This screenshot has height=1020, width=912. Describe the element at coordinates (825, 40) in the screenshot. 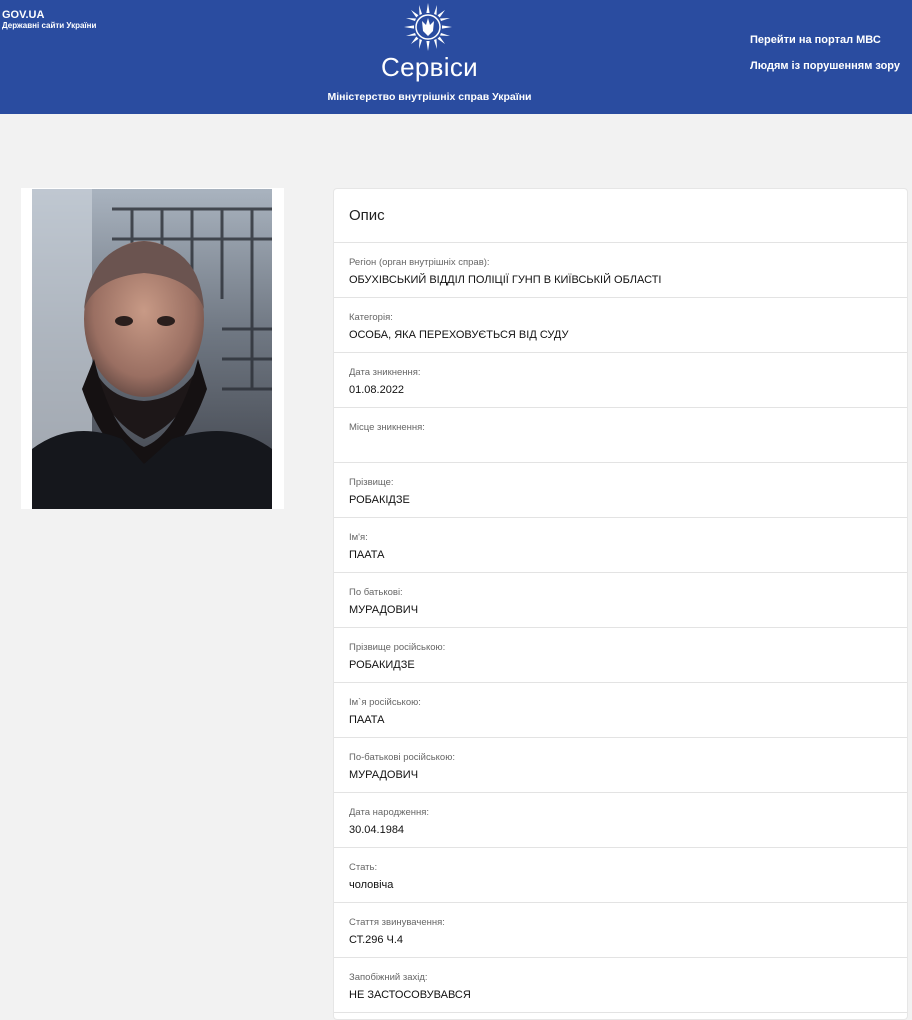

I see `mvs-portal-link: Перейти на портал МВС` at that location.